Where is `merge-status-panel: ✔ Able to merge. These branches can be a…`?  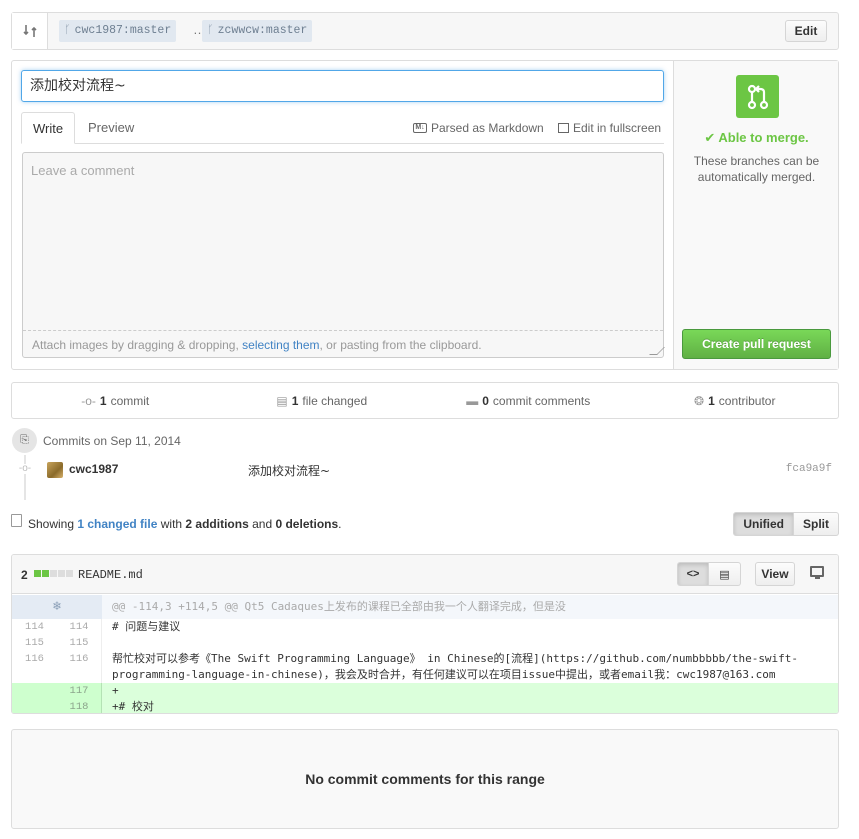 merge-status-panel: ✔ Able to merge. These branches can be a… is located at coordinates (755, 215).